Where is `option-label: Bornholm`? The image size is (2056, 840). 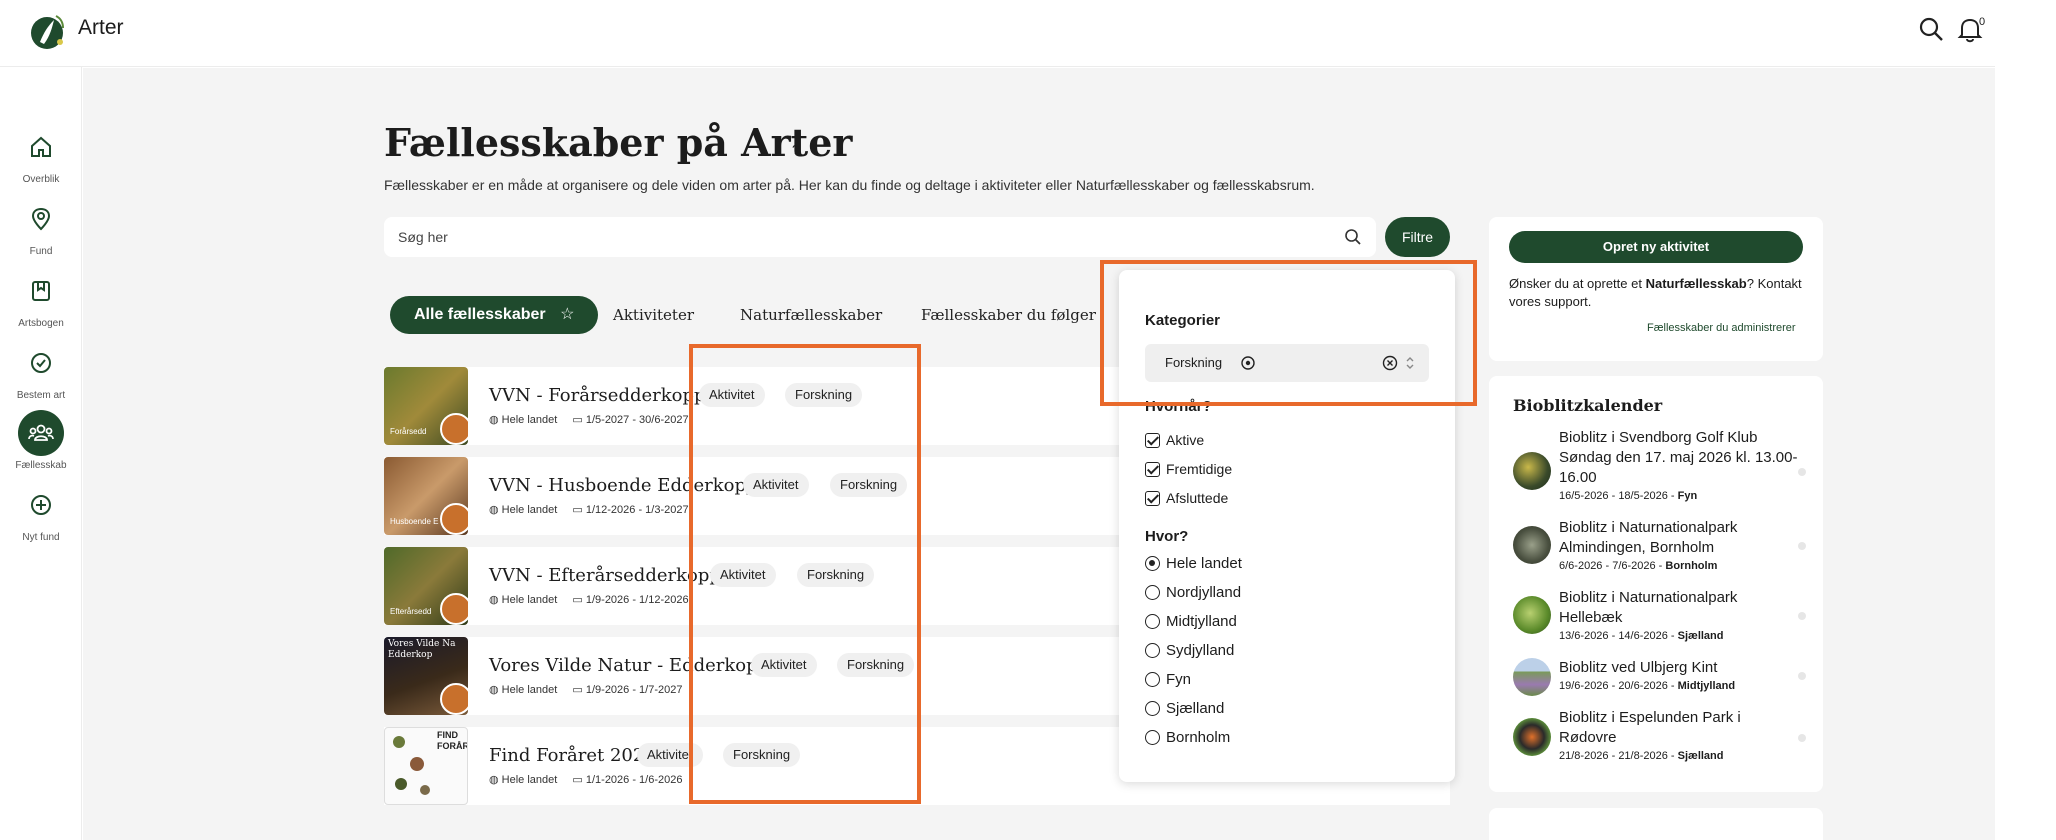
option-label: Bornholm is located at coordinates (1198, 737).